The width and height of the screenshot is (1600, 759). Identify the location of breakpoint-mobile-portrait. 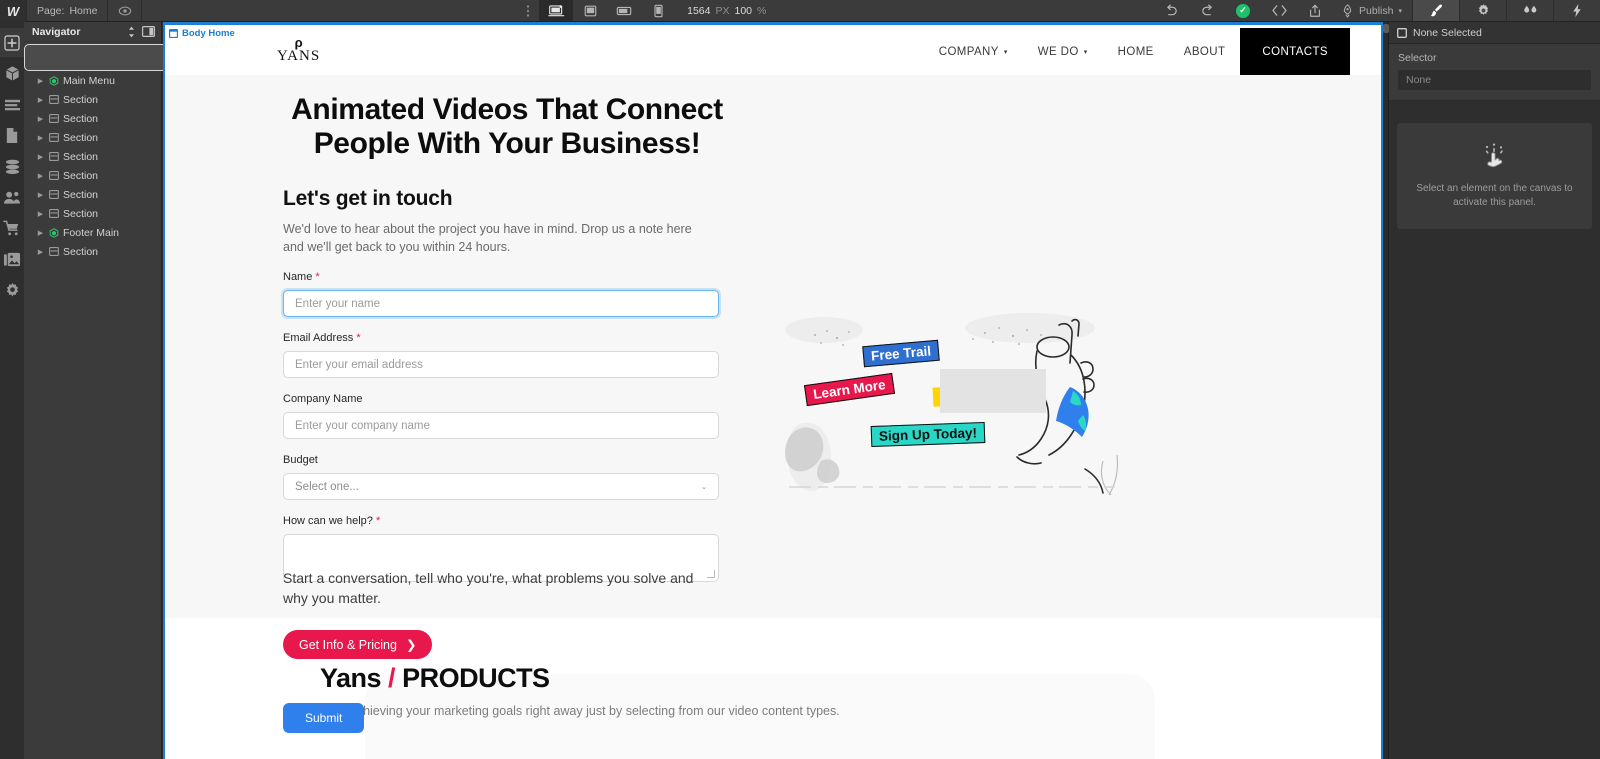
(658, 10).